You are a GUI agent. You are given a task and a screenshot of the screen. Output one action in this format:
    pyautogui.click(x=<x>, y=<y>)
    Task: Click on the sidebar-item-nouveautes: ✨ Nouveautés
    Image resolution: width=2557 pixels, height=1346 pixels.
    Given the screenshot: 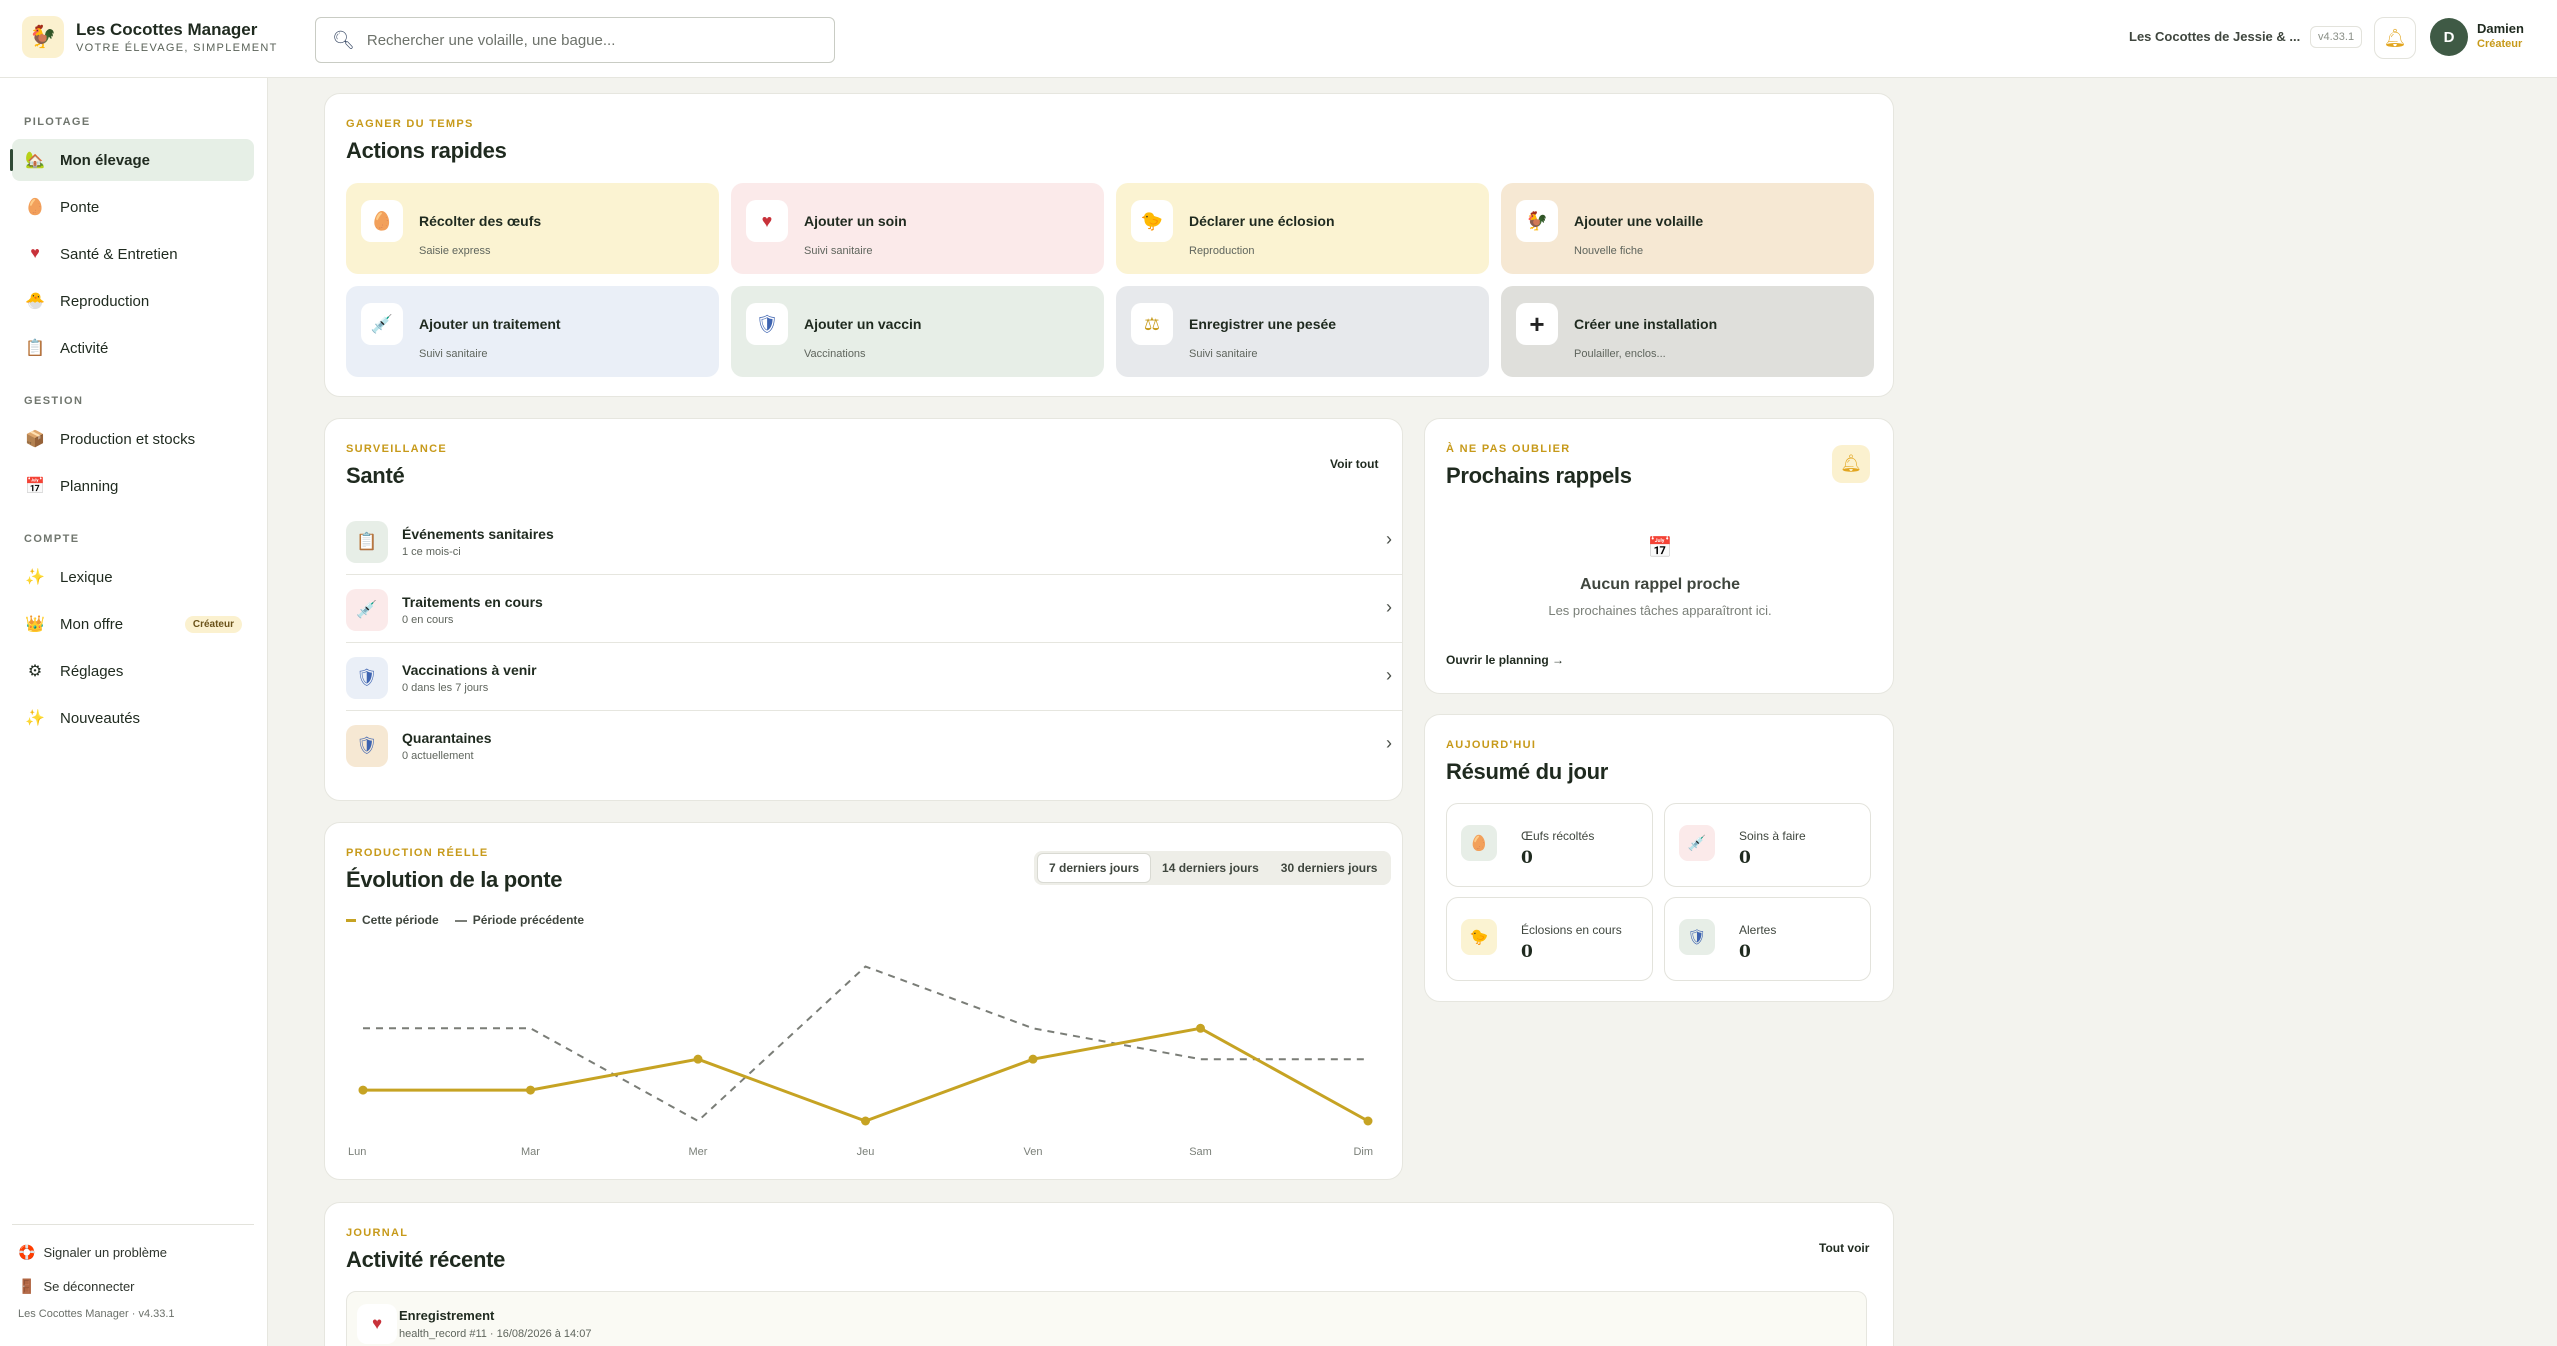 What is the action you would take?
    pyautogui.click(x=133, y=718)
    